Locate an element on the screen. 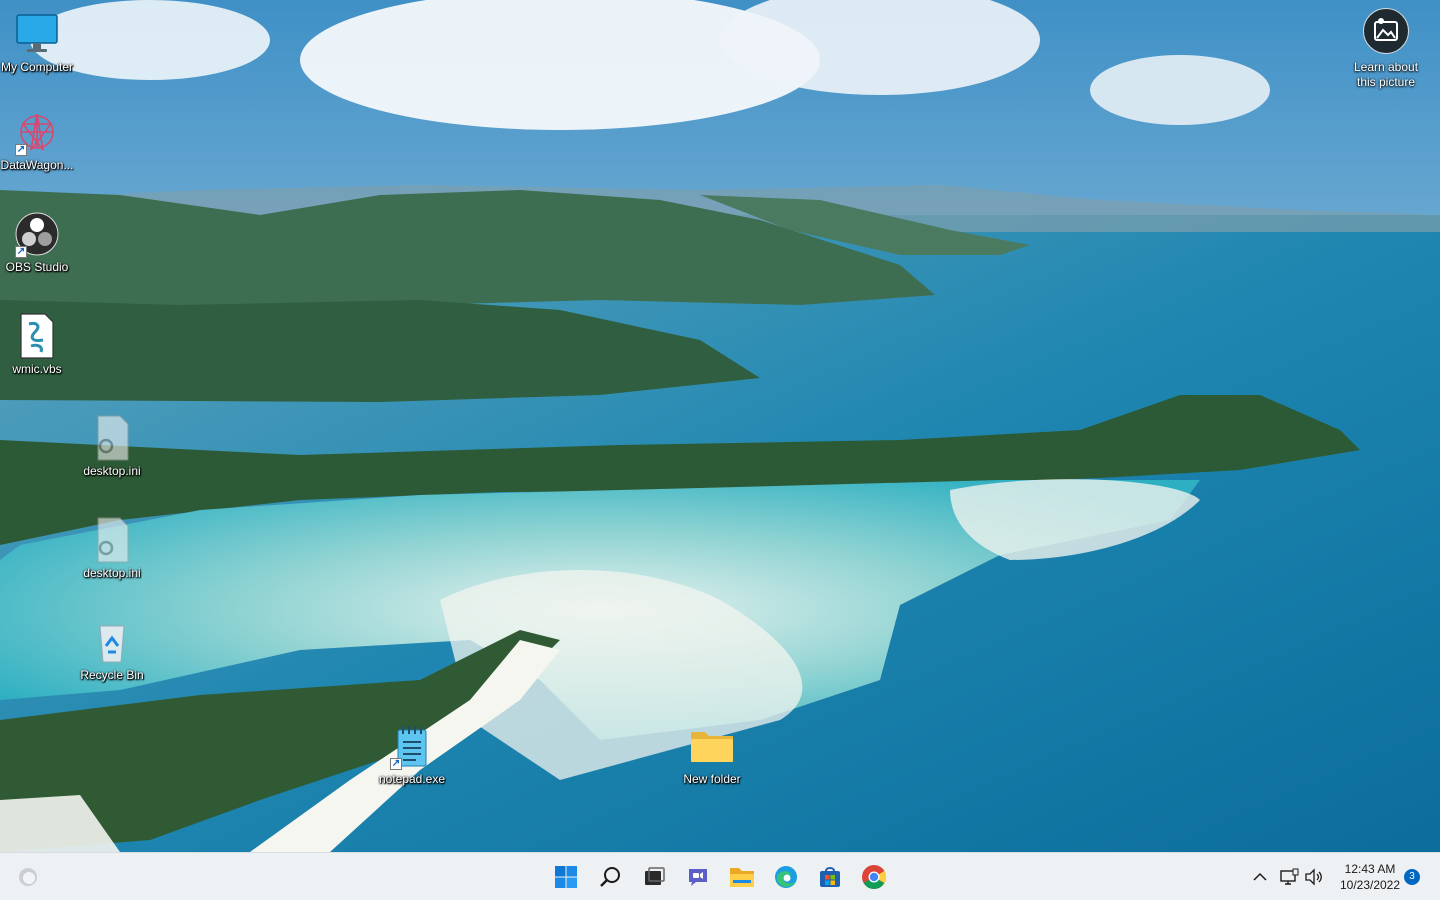 Image resolution: width=1440 pixels, height=900 pixels. widgets-button is located at coordinates (28, 877).